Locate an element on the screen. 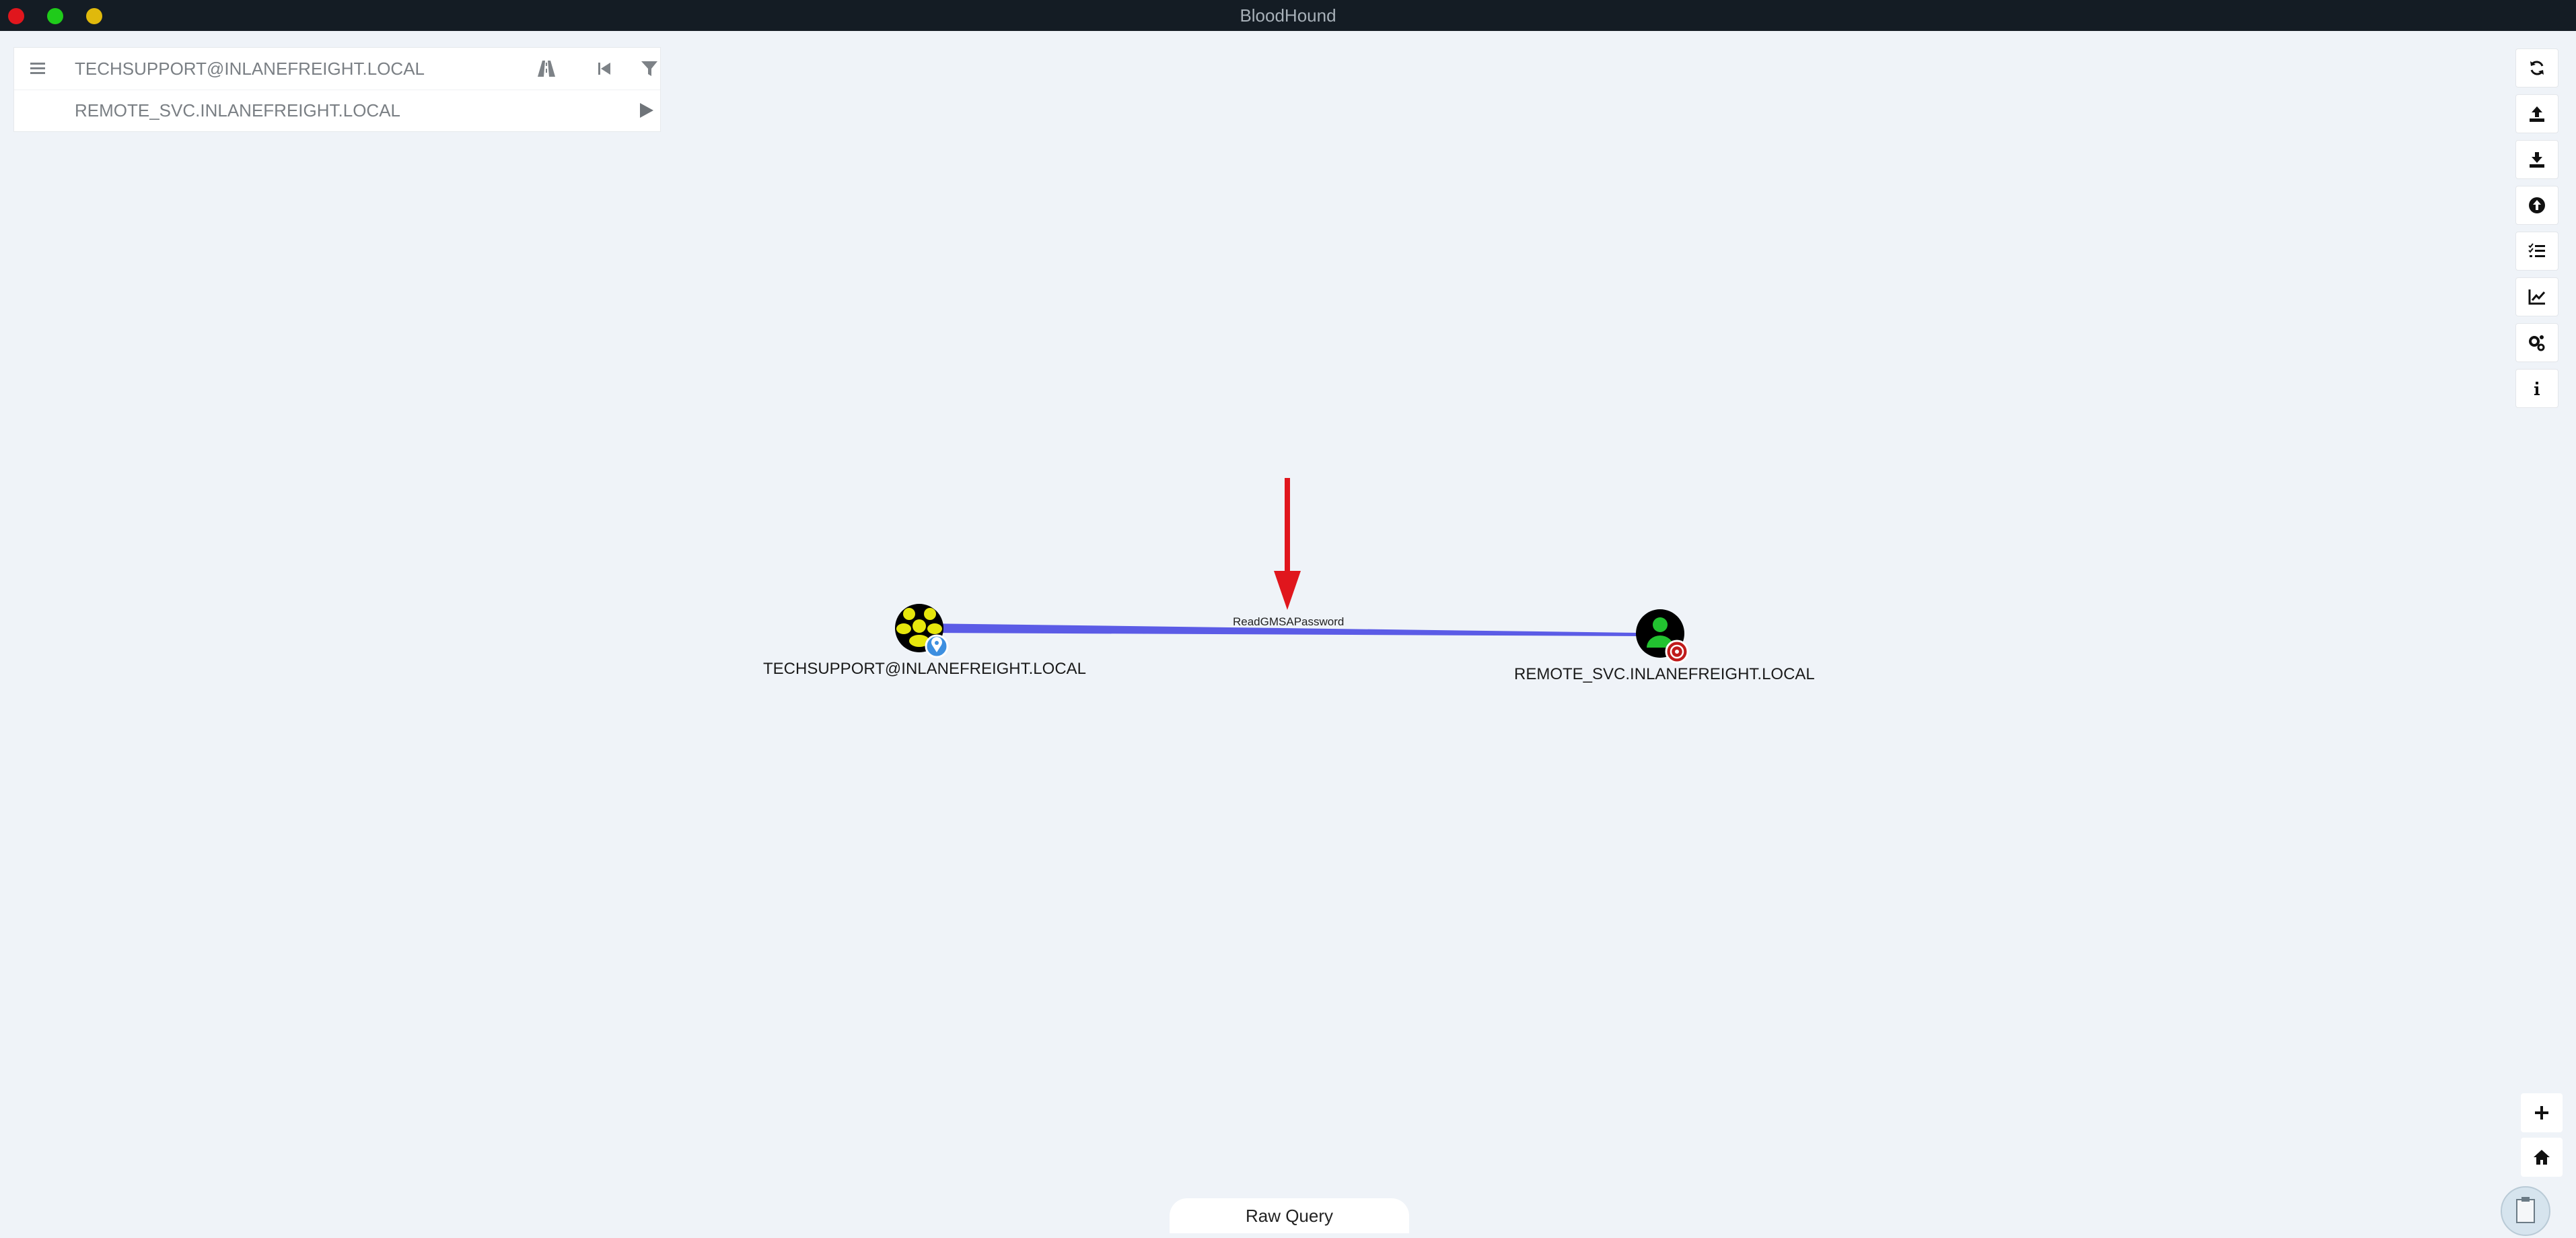 The height and width of the screenshot is (1238, 2576). clipboard-icon is located at coordinates (2525, 1210).